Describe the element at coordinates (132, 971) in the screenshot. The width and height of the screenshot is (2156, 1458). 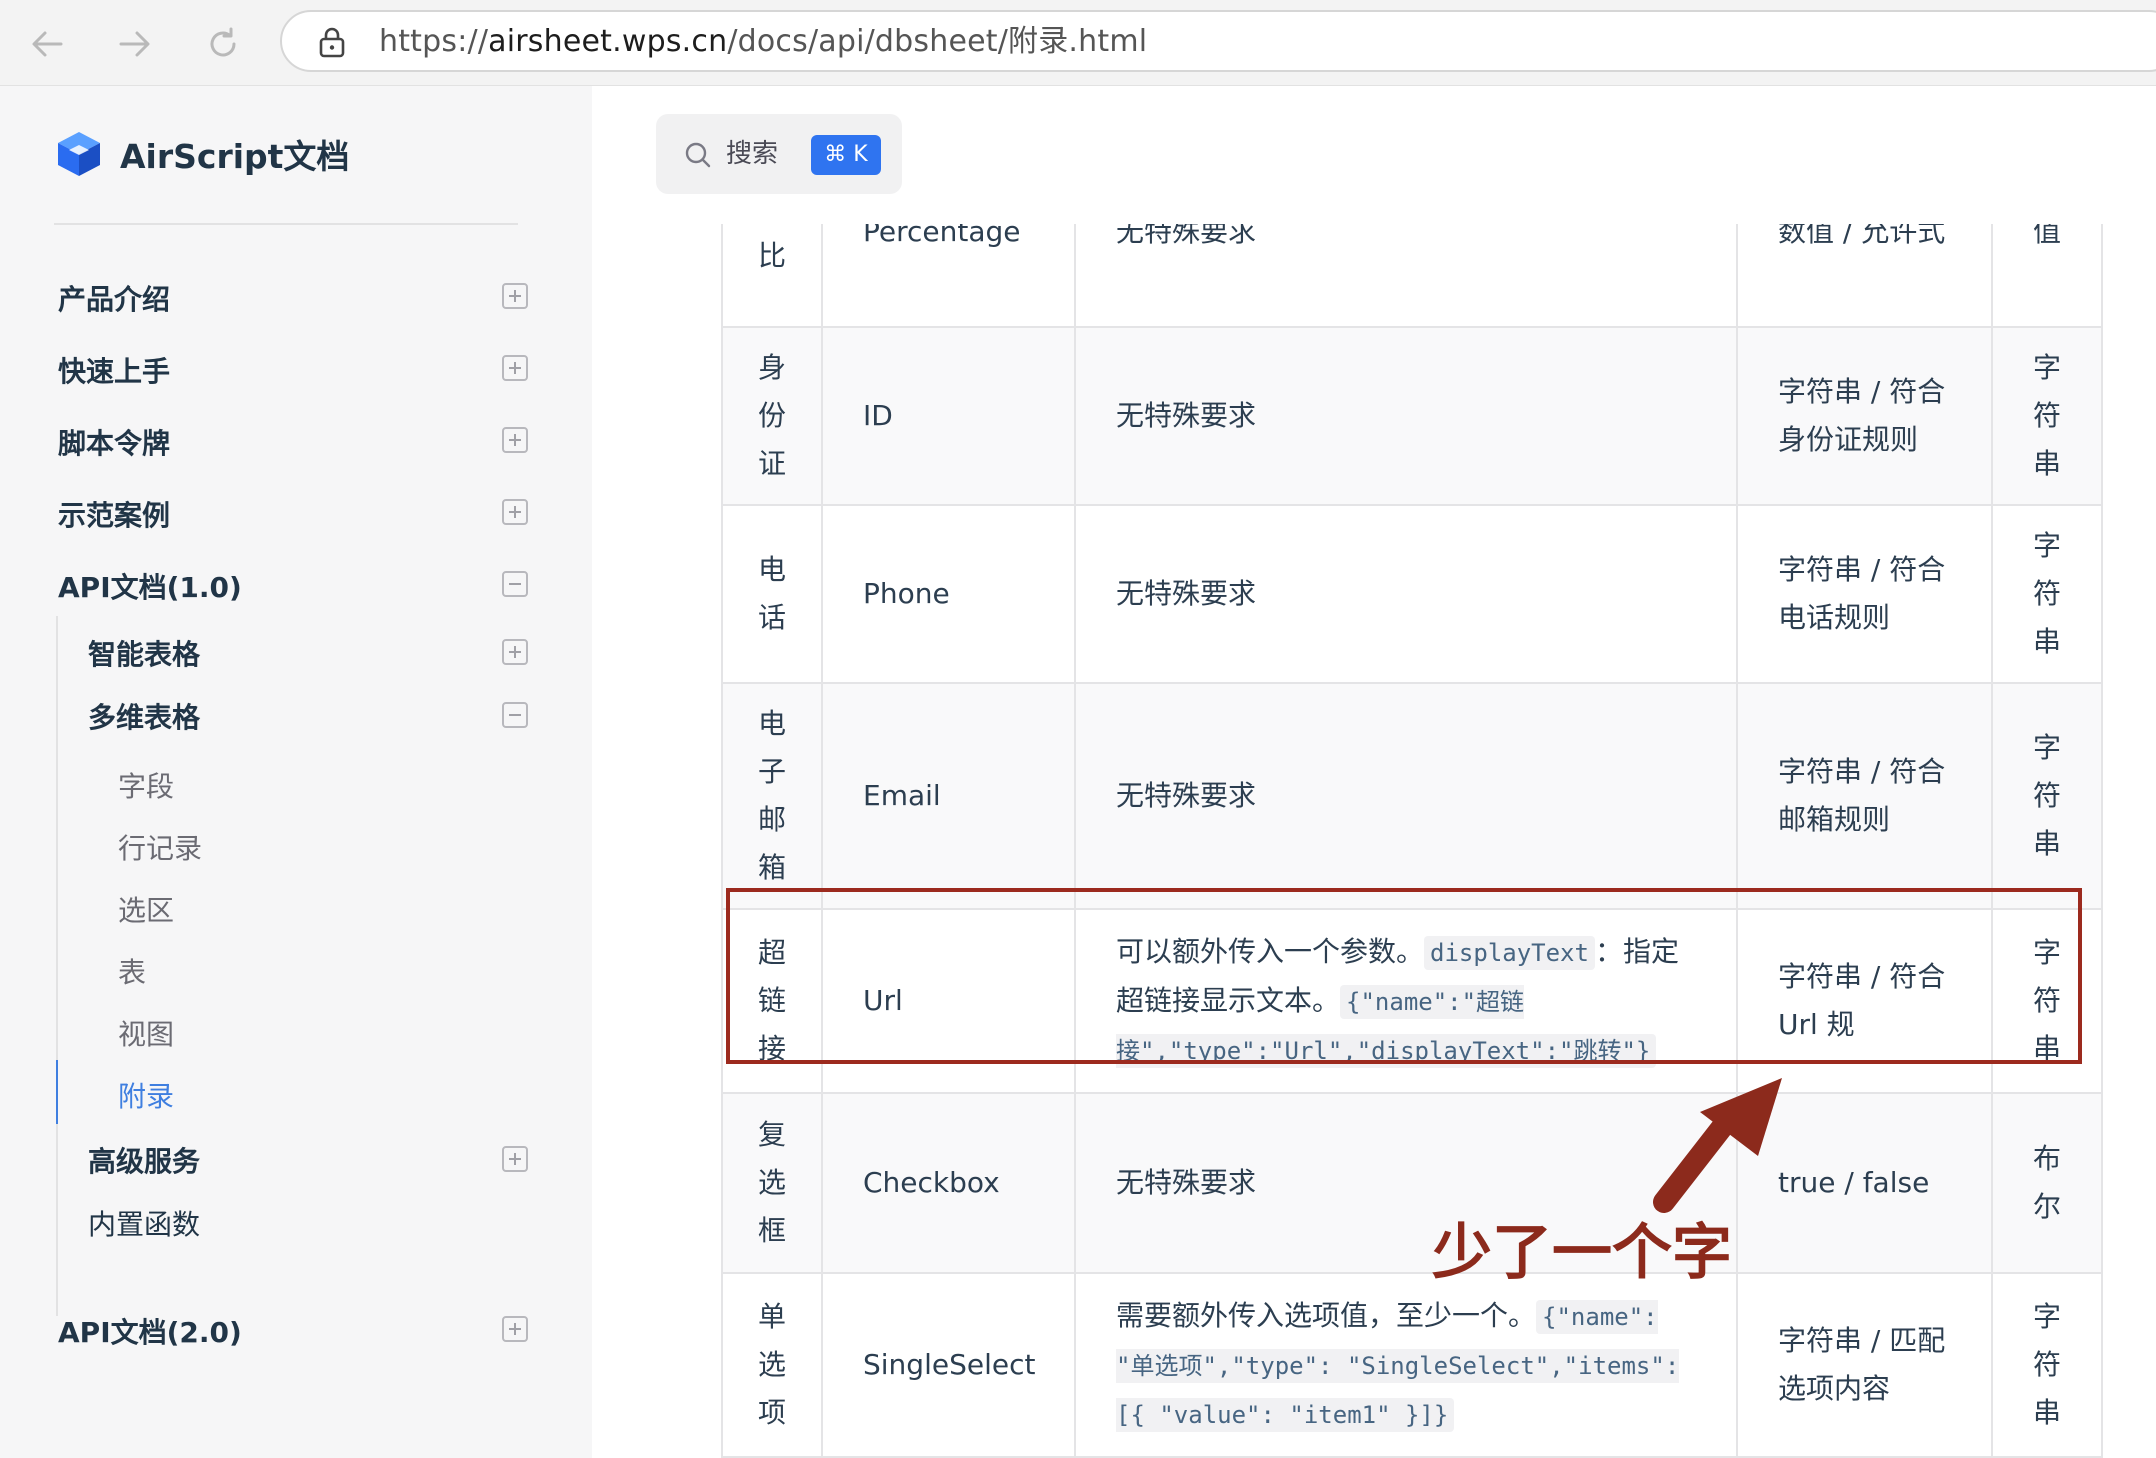
I see `sidebar-item-table: 表` at that location.